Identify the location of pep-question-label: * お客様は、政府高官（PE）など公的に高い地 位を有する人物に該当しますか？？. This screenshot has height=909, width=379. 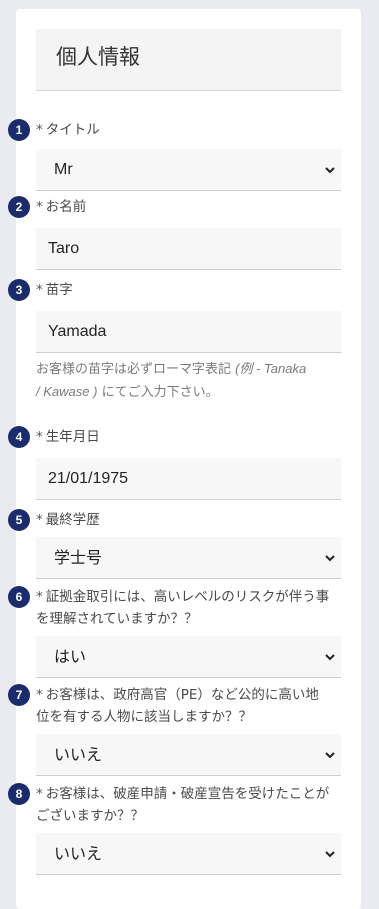
(177, 706).